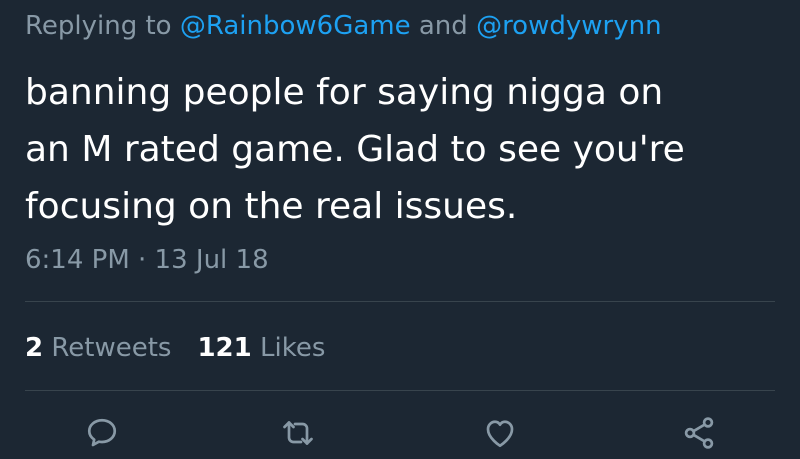 This screenshot has height=459, width=800. I want to click on likes-count: 121, so click(224, 348).